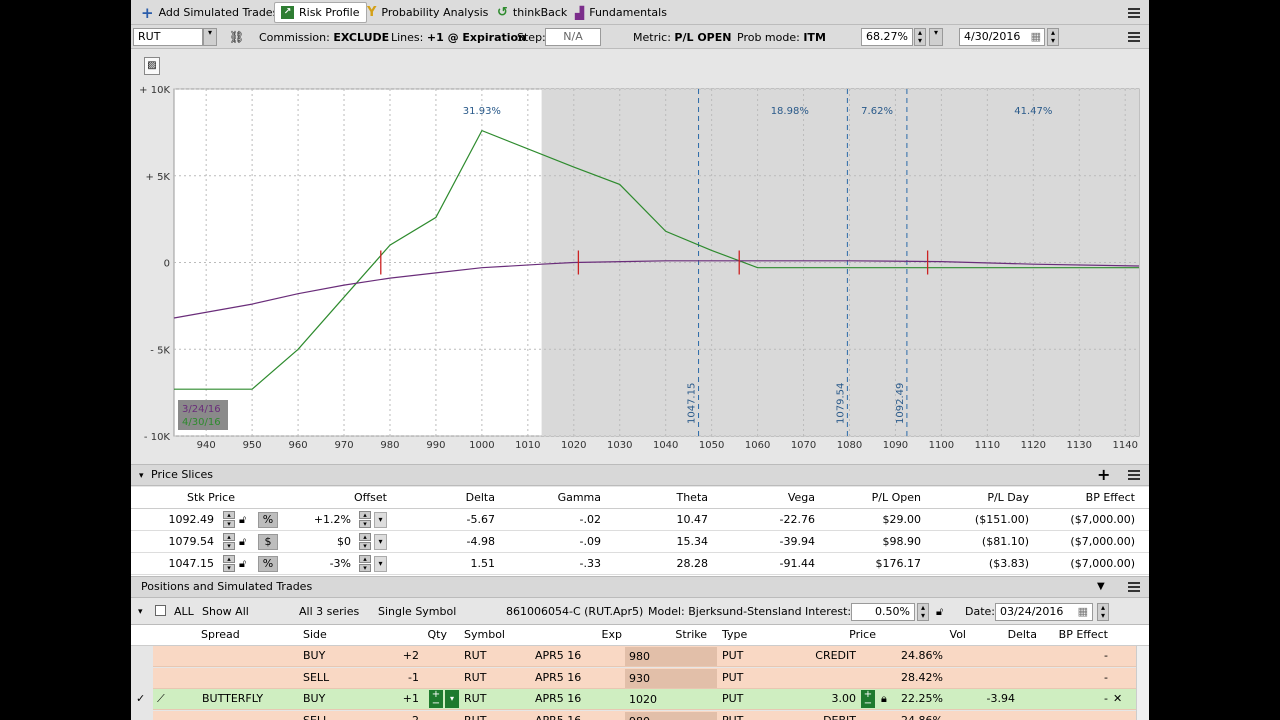 Image resolution: width=1280 pixels, height=720 pixels. I want to click on strike-cell: 930, so click(671, 678).